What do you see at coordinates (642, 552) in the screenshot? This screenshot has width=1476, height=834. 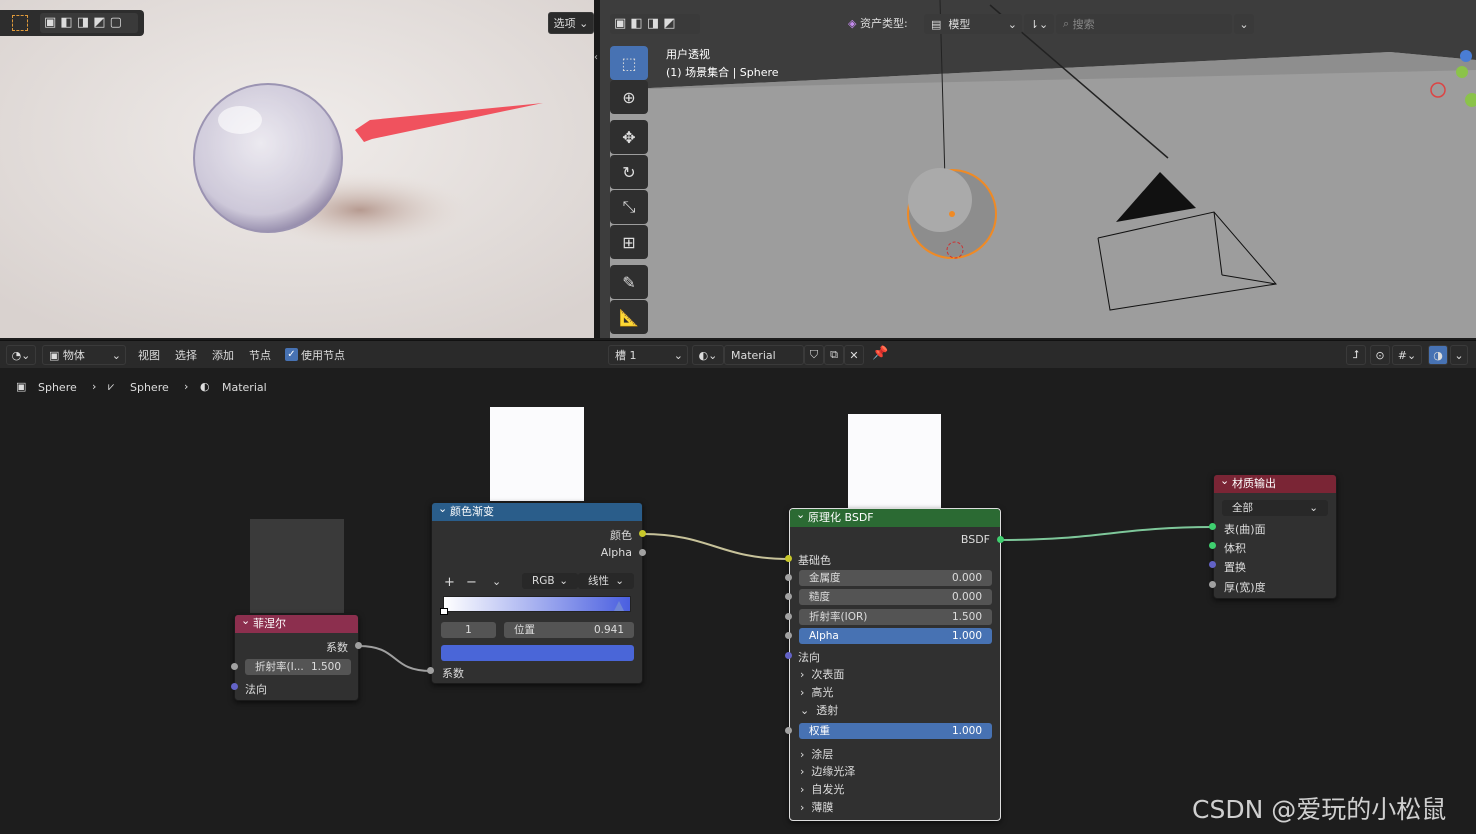 I see `ramp-alpha-socket` at bounding box center [642, 552].